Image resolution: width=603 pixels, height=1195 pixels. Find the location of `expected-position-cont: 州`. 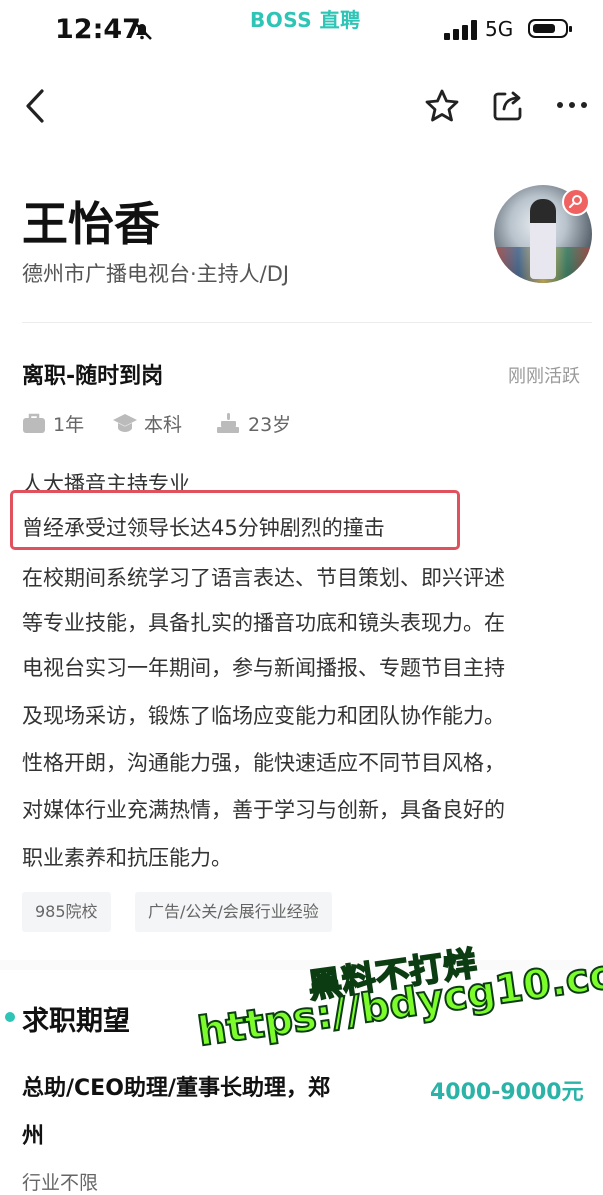

expected-position-cont: 州 is located at coordinates (33, 1134).